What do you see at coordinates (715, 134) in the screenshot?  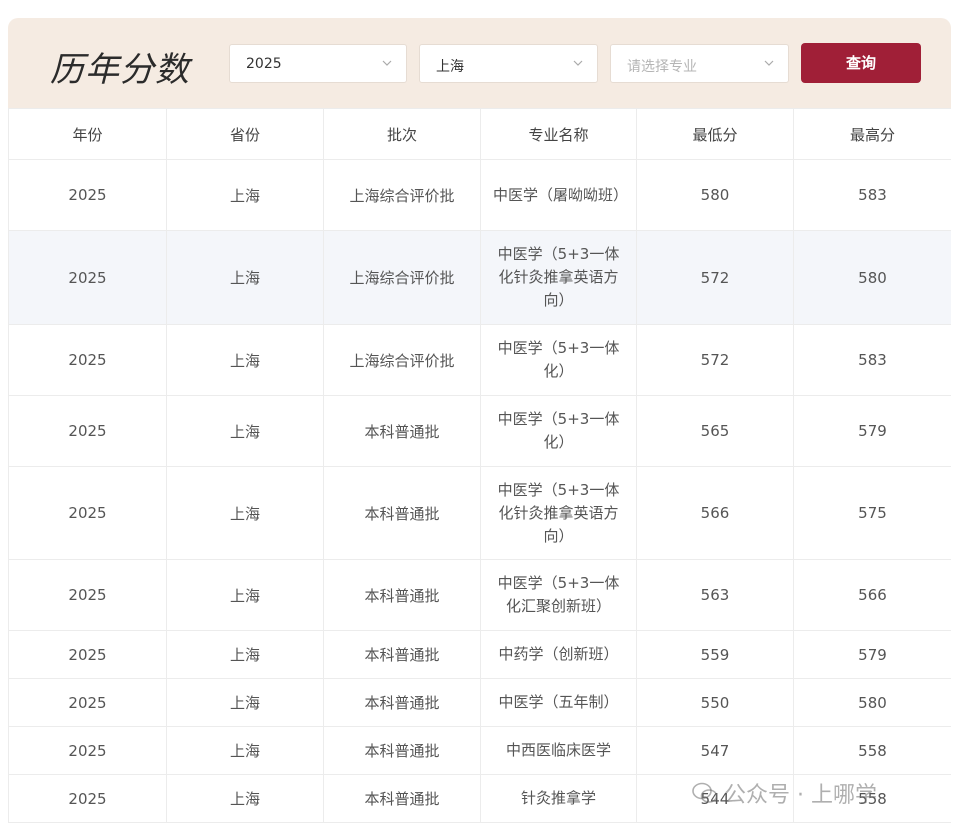 I see `column-header-min-score: 最低分` at bounding box center [715, 134].